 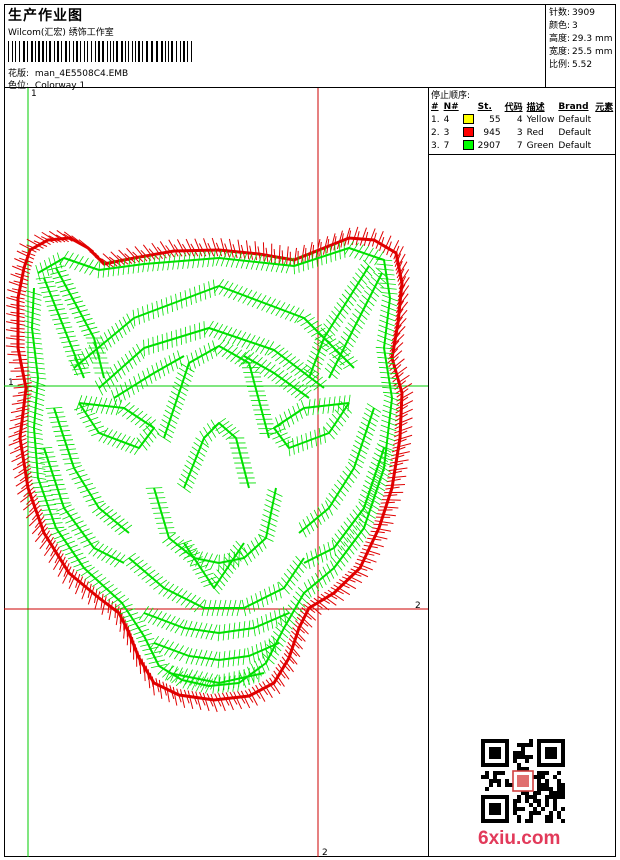 I want to click on color-swatch-icon, so click(x=468, y=145).